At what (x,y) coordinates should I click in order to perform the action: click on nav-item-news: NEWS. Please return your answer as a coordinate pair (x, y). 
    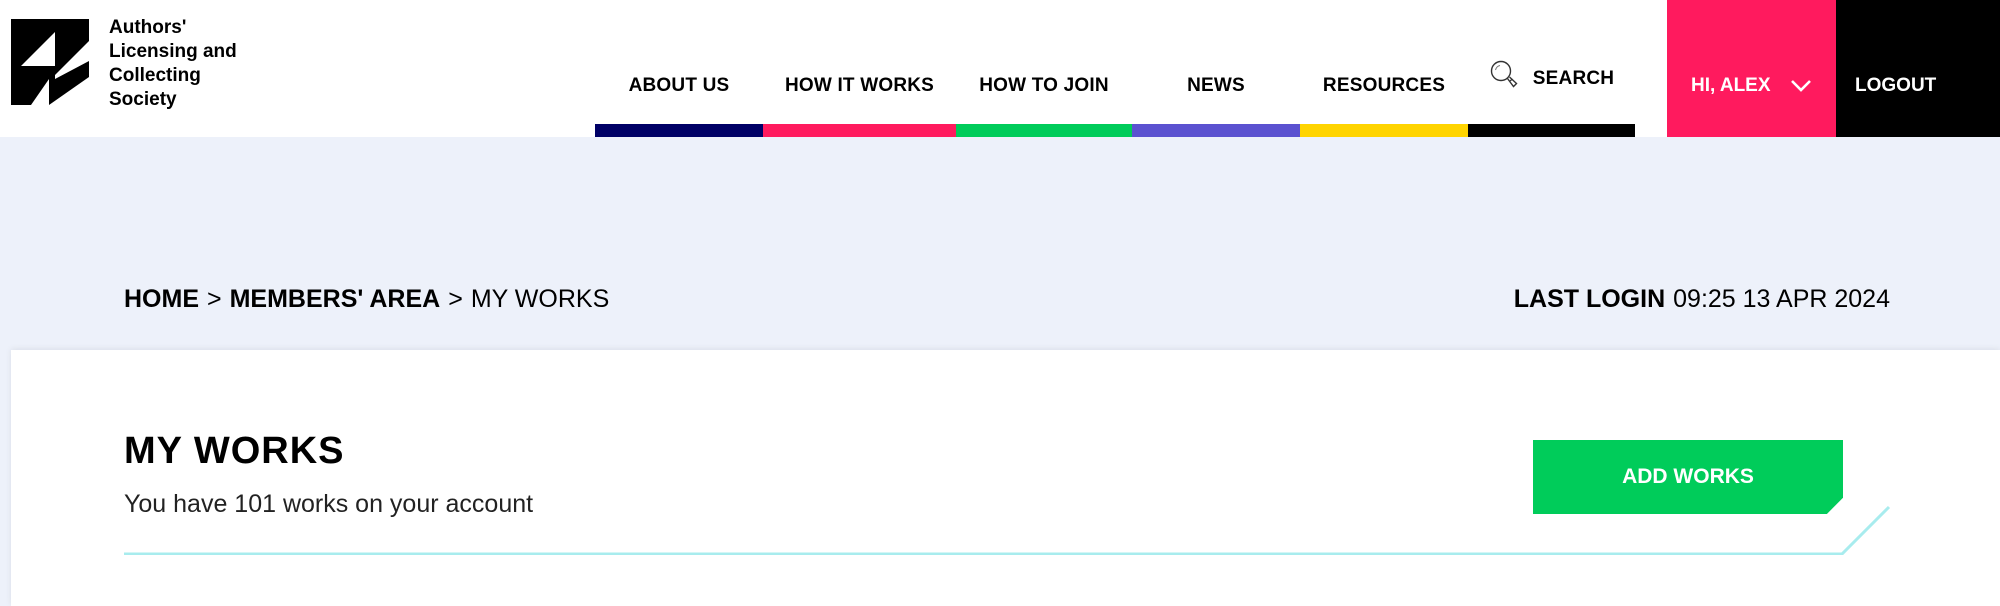
    Looking at the image, I should click on (1216, 68).